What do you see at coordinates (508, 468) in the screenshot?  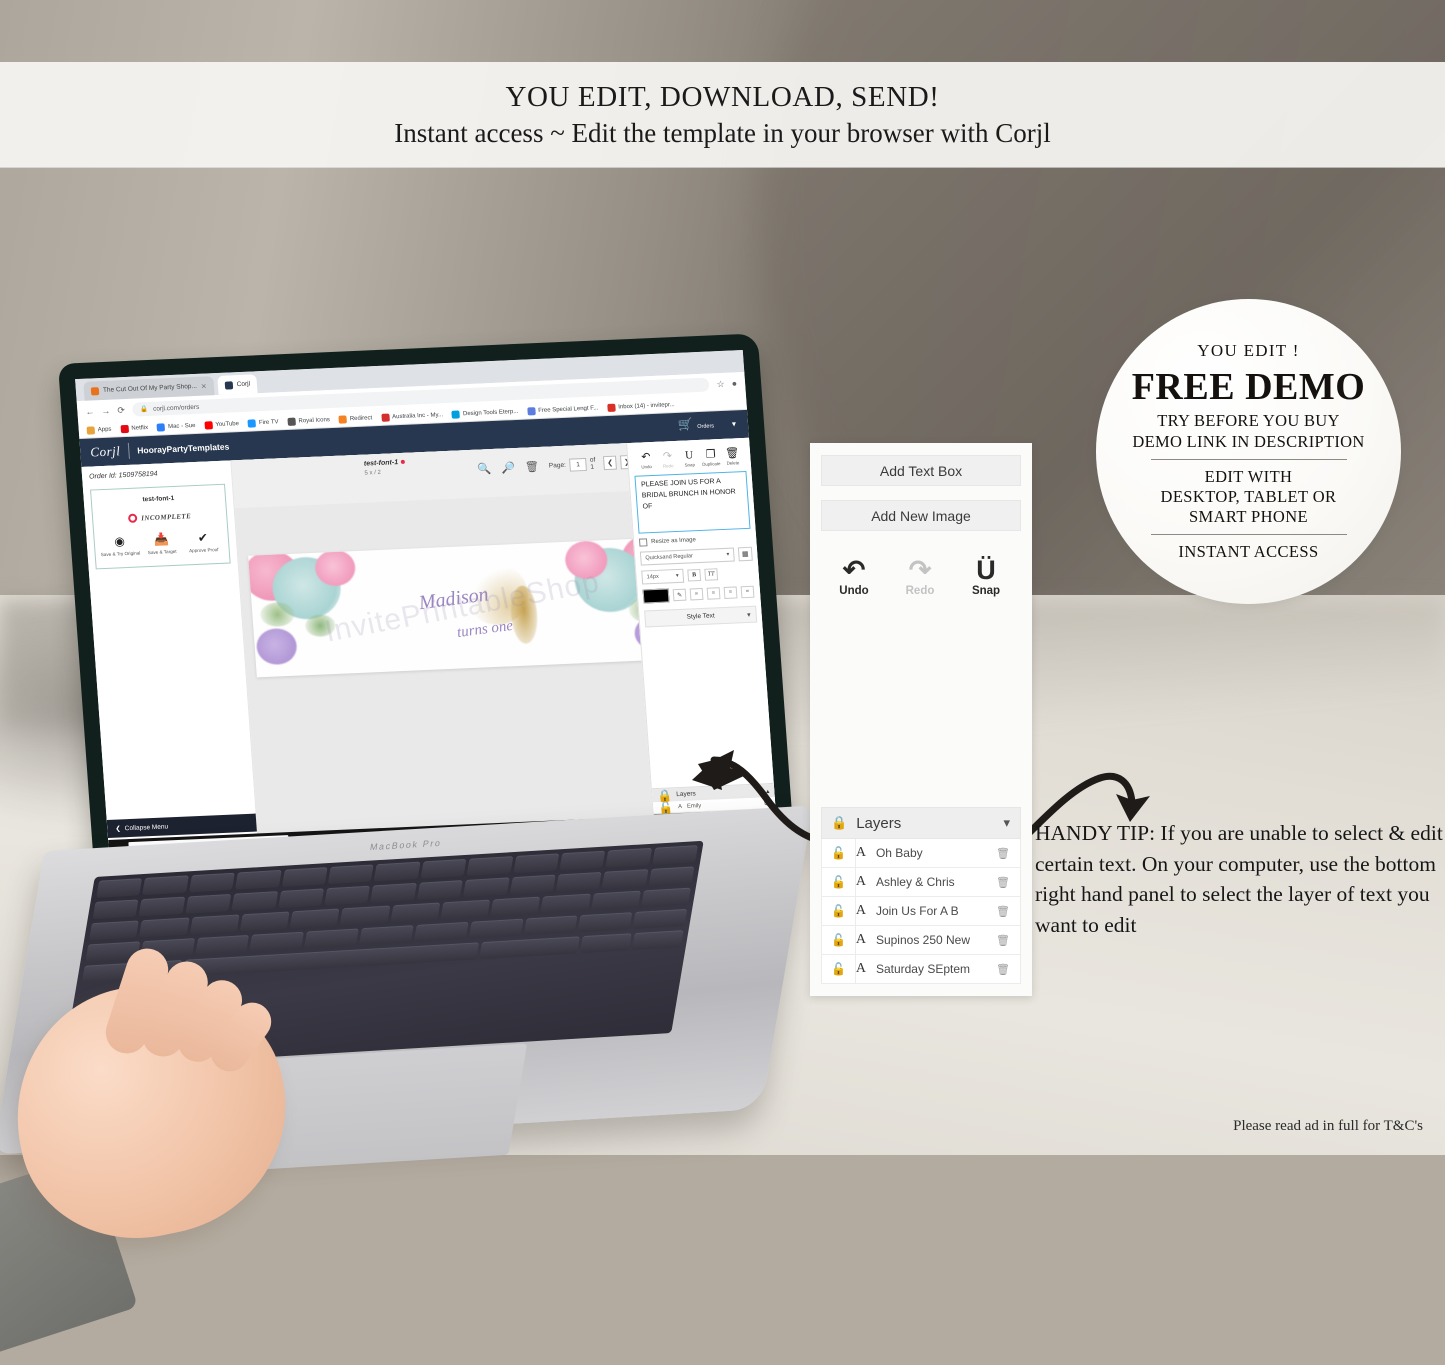 I see `zoom-out-icon: 🔎` at bounding box center [508, 468].